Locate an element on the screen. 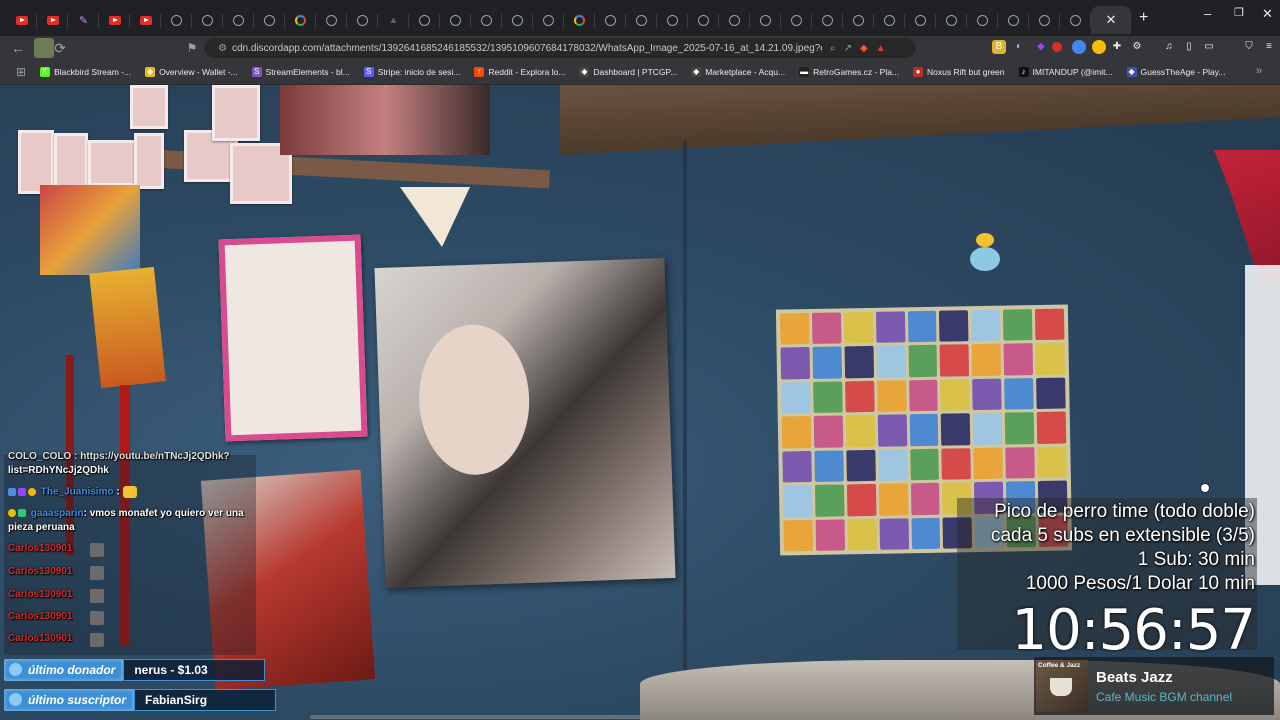  maximize-button: ❐ is located at coordinates (1239, 12).